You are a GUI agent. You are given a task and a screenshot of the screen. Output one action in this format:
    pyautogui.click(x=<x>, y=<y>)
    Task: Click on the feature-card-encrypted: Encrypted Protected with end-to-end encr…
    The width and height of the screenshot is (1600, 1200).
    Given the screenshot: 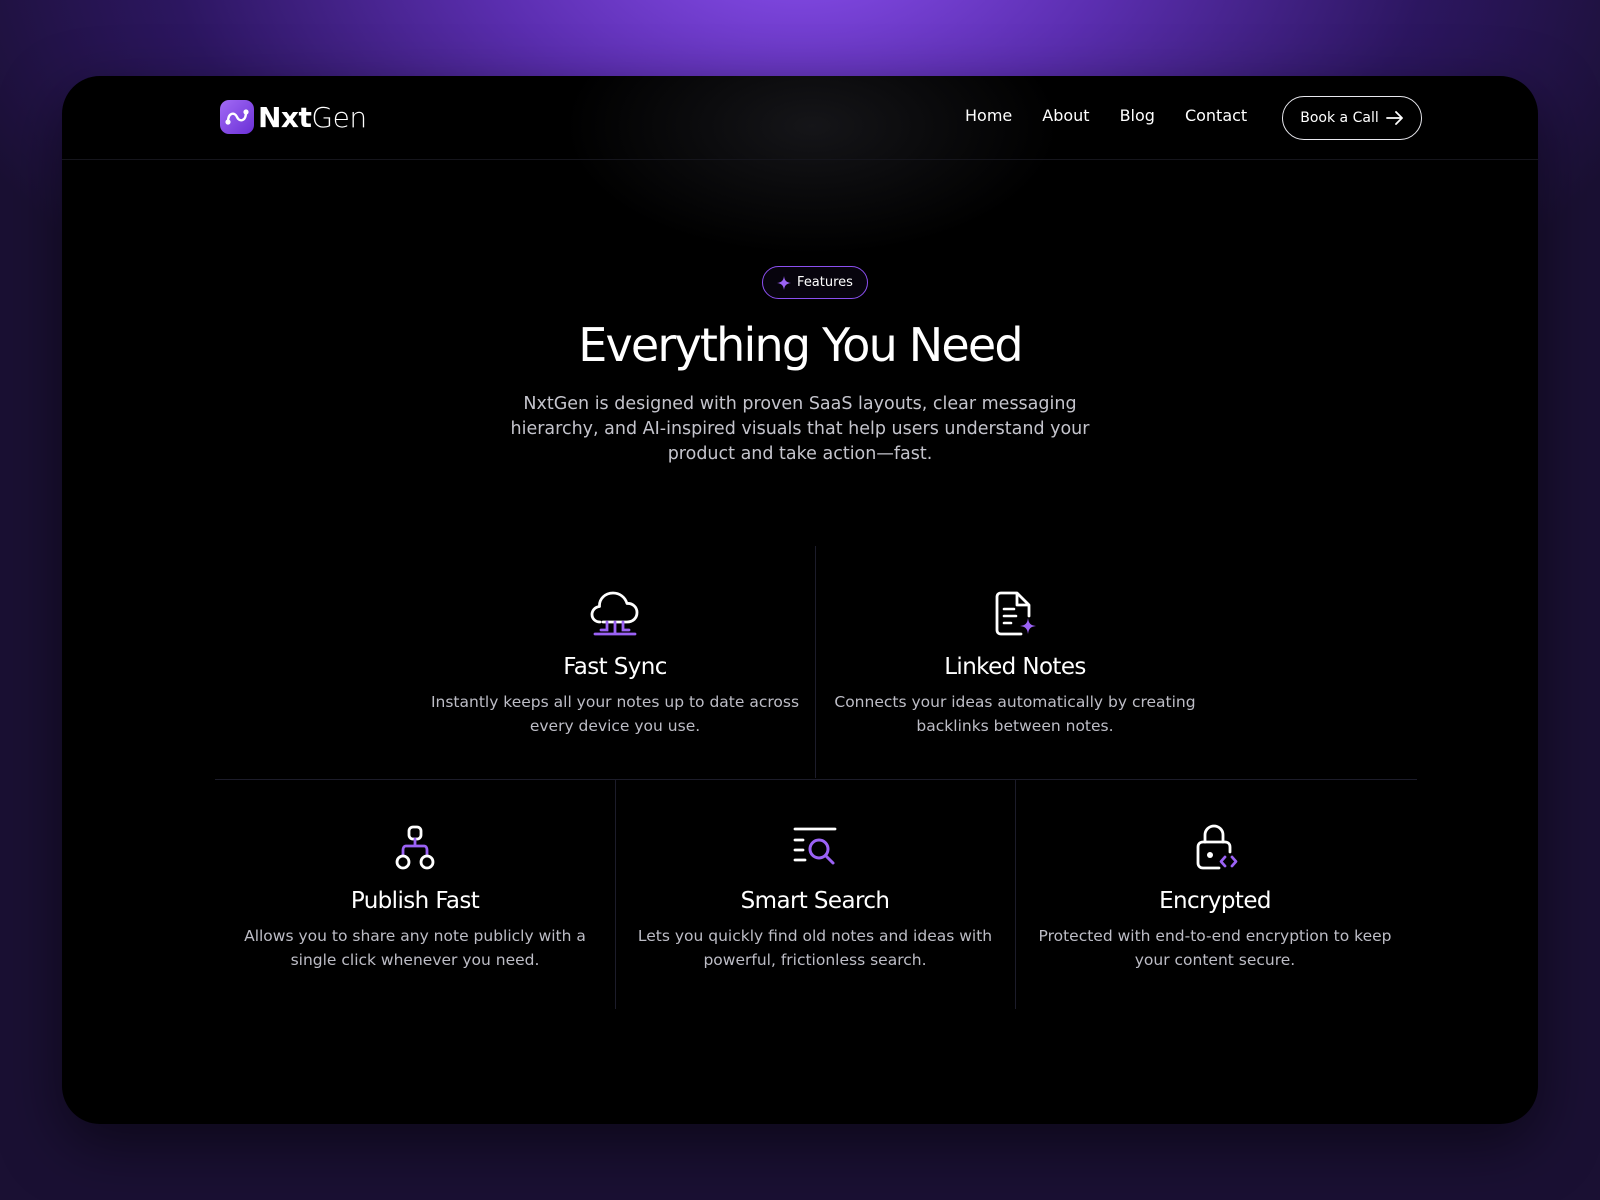 What is the action you would take?
    pyautogui.click(x=1215, y=898)
    